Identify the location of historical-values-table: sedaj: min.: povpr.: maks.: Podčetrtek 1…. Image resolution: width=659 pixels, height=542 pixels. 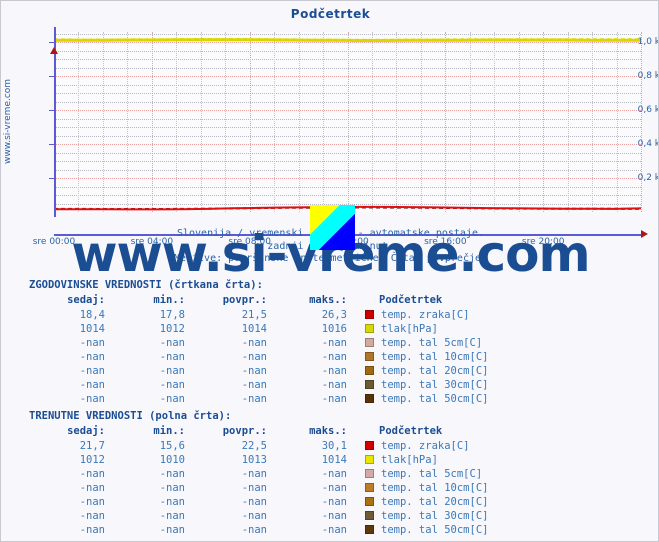
(258, 350).